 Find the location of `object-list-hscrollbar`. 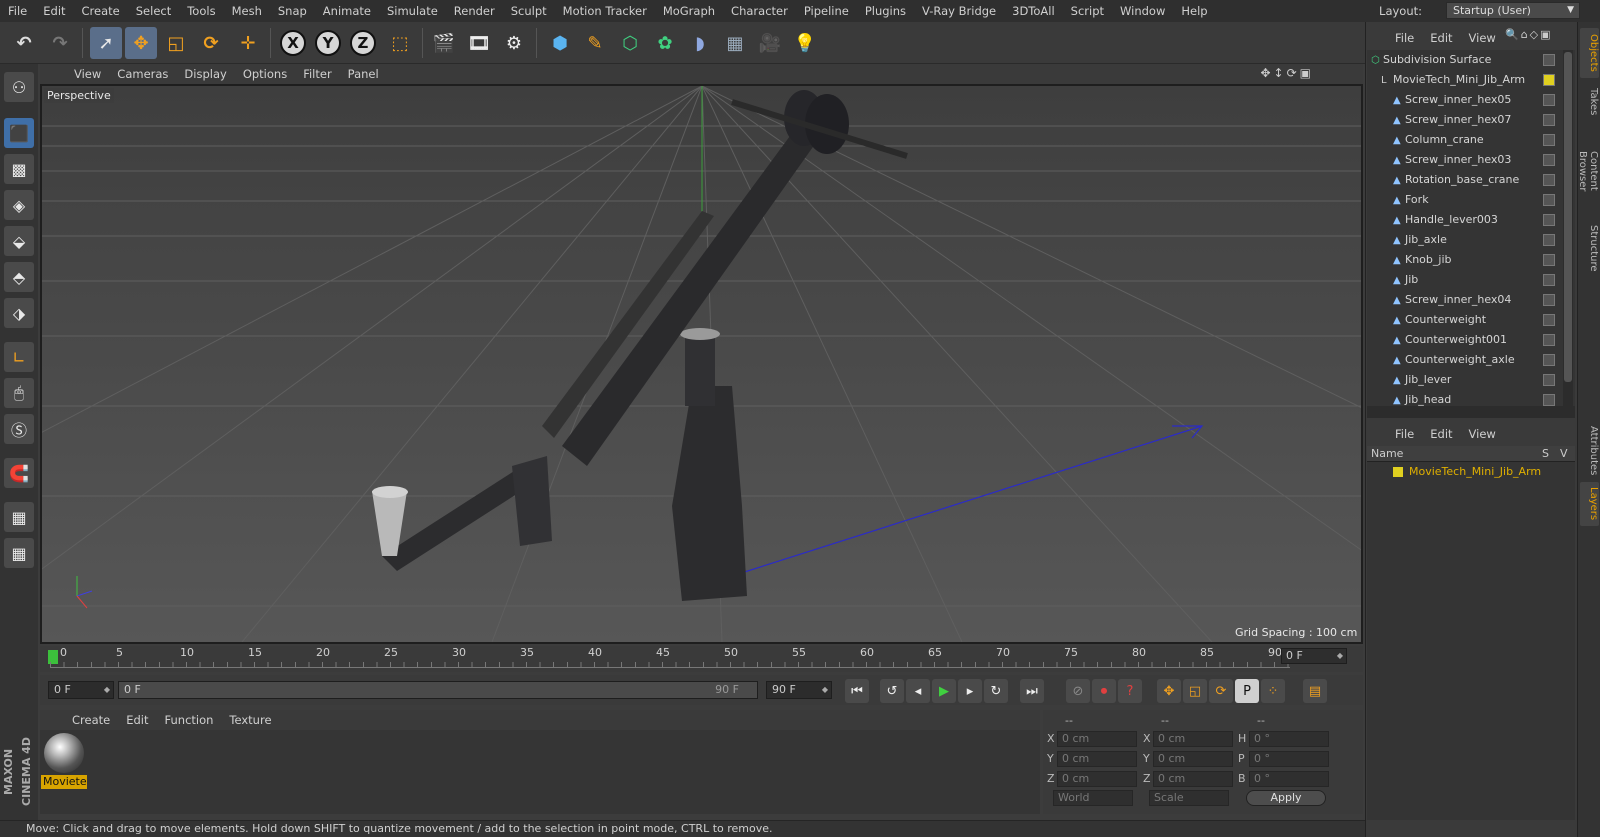

object-list-hscrollbar is located at coordinates (1471, 412).